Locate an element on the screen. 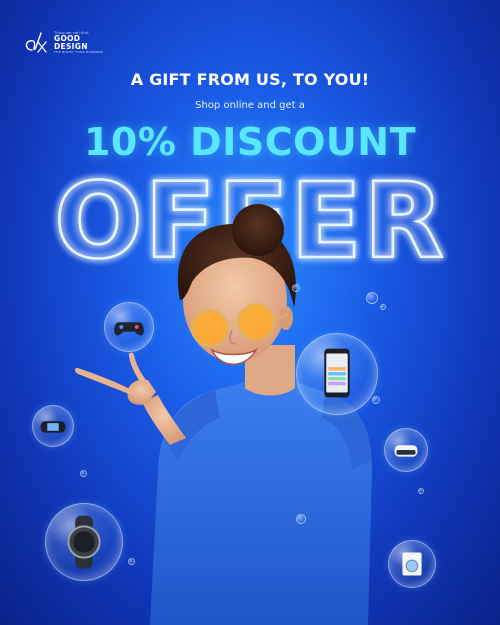 This screenshot has width=500, height=625. bubble-smartphone is located at coordinates (337, 374).